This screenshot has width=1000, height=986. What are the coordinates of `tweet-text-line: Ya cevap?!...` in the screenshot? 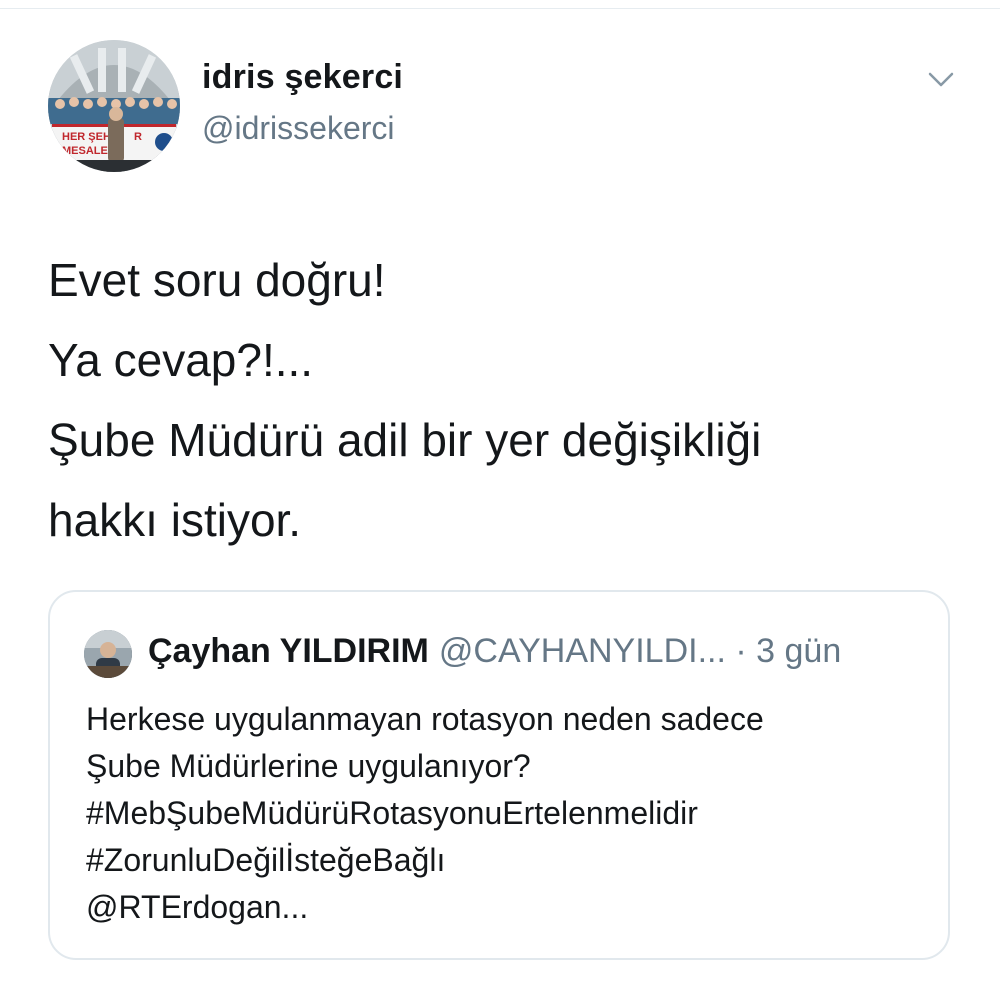 It's located at (181, 360).